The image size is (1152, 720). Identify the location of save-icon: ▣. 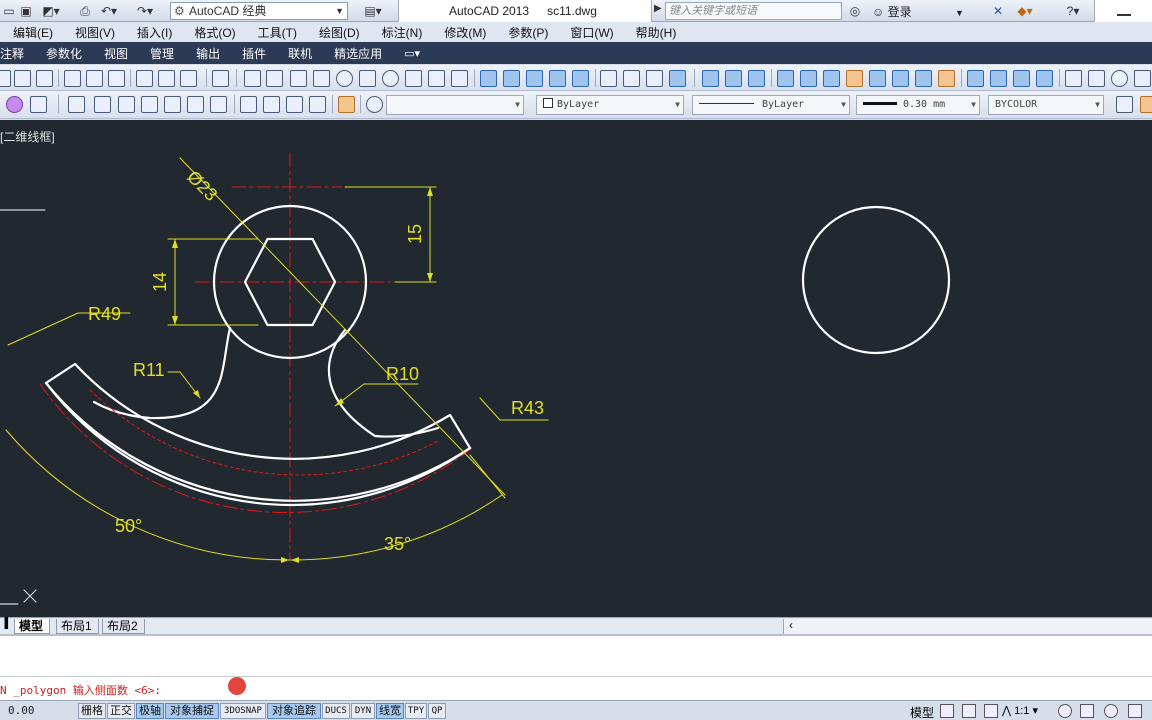
(26, 11).